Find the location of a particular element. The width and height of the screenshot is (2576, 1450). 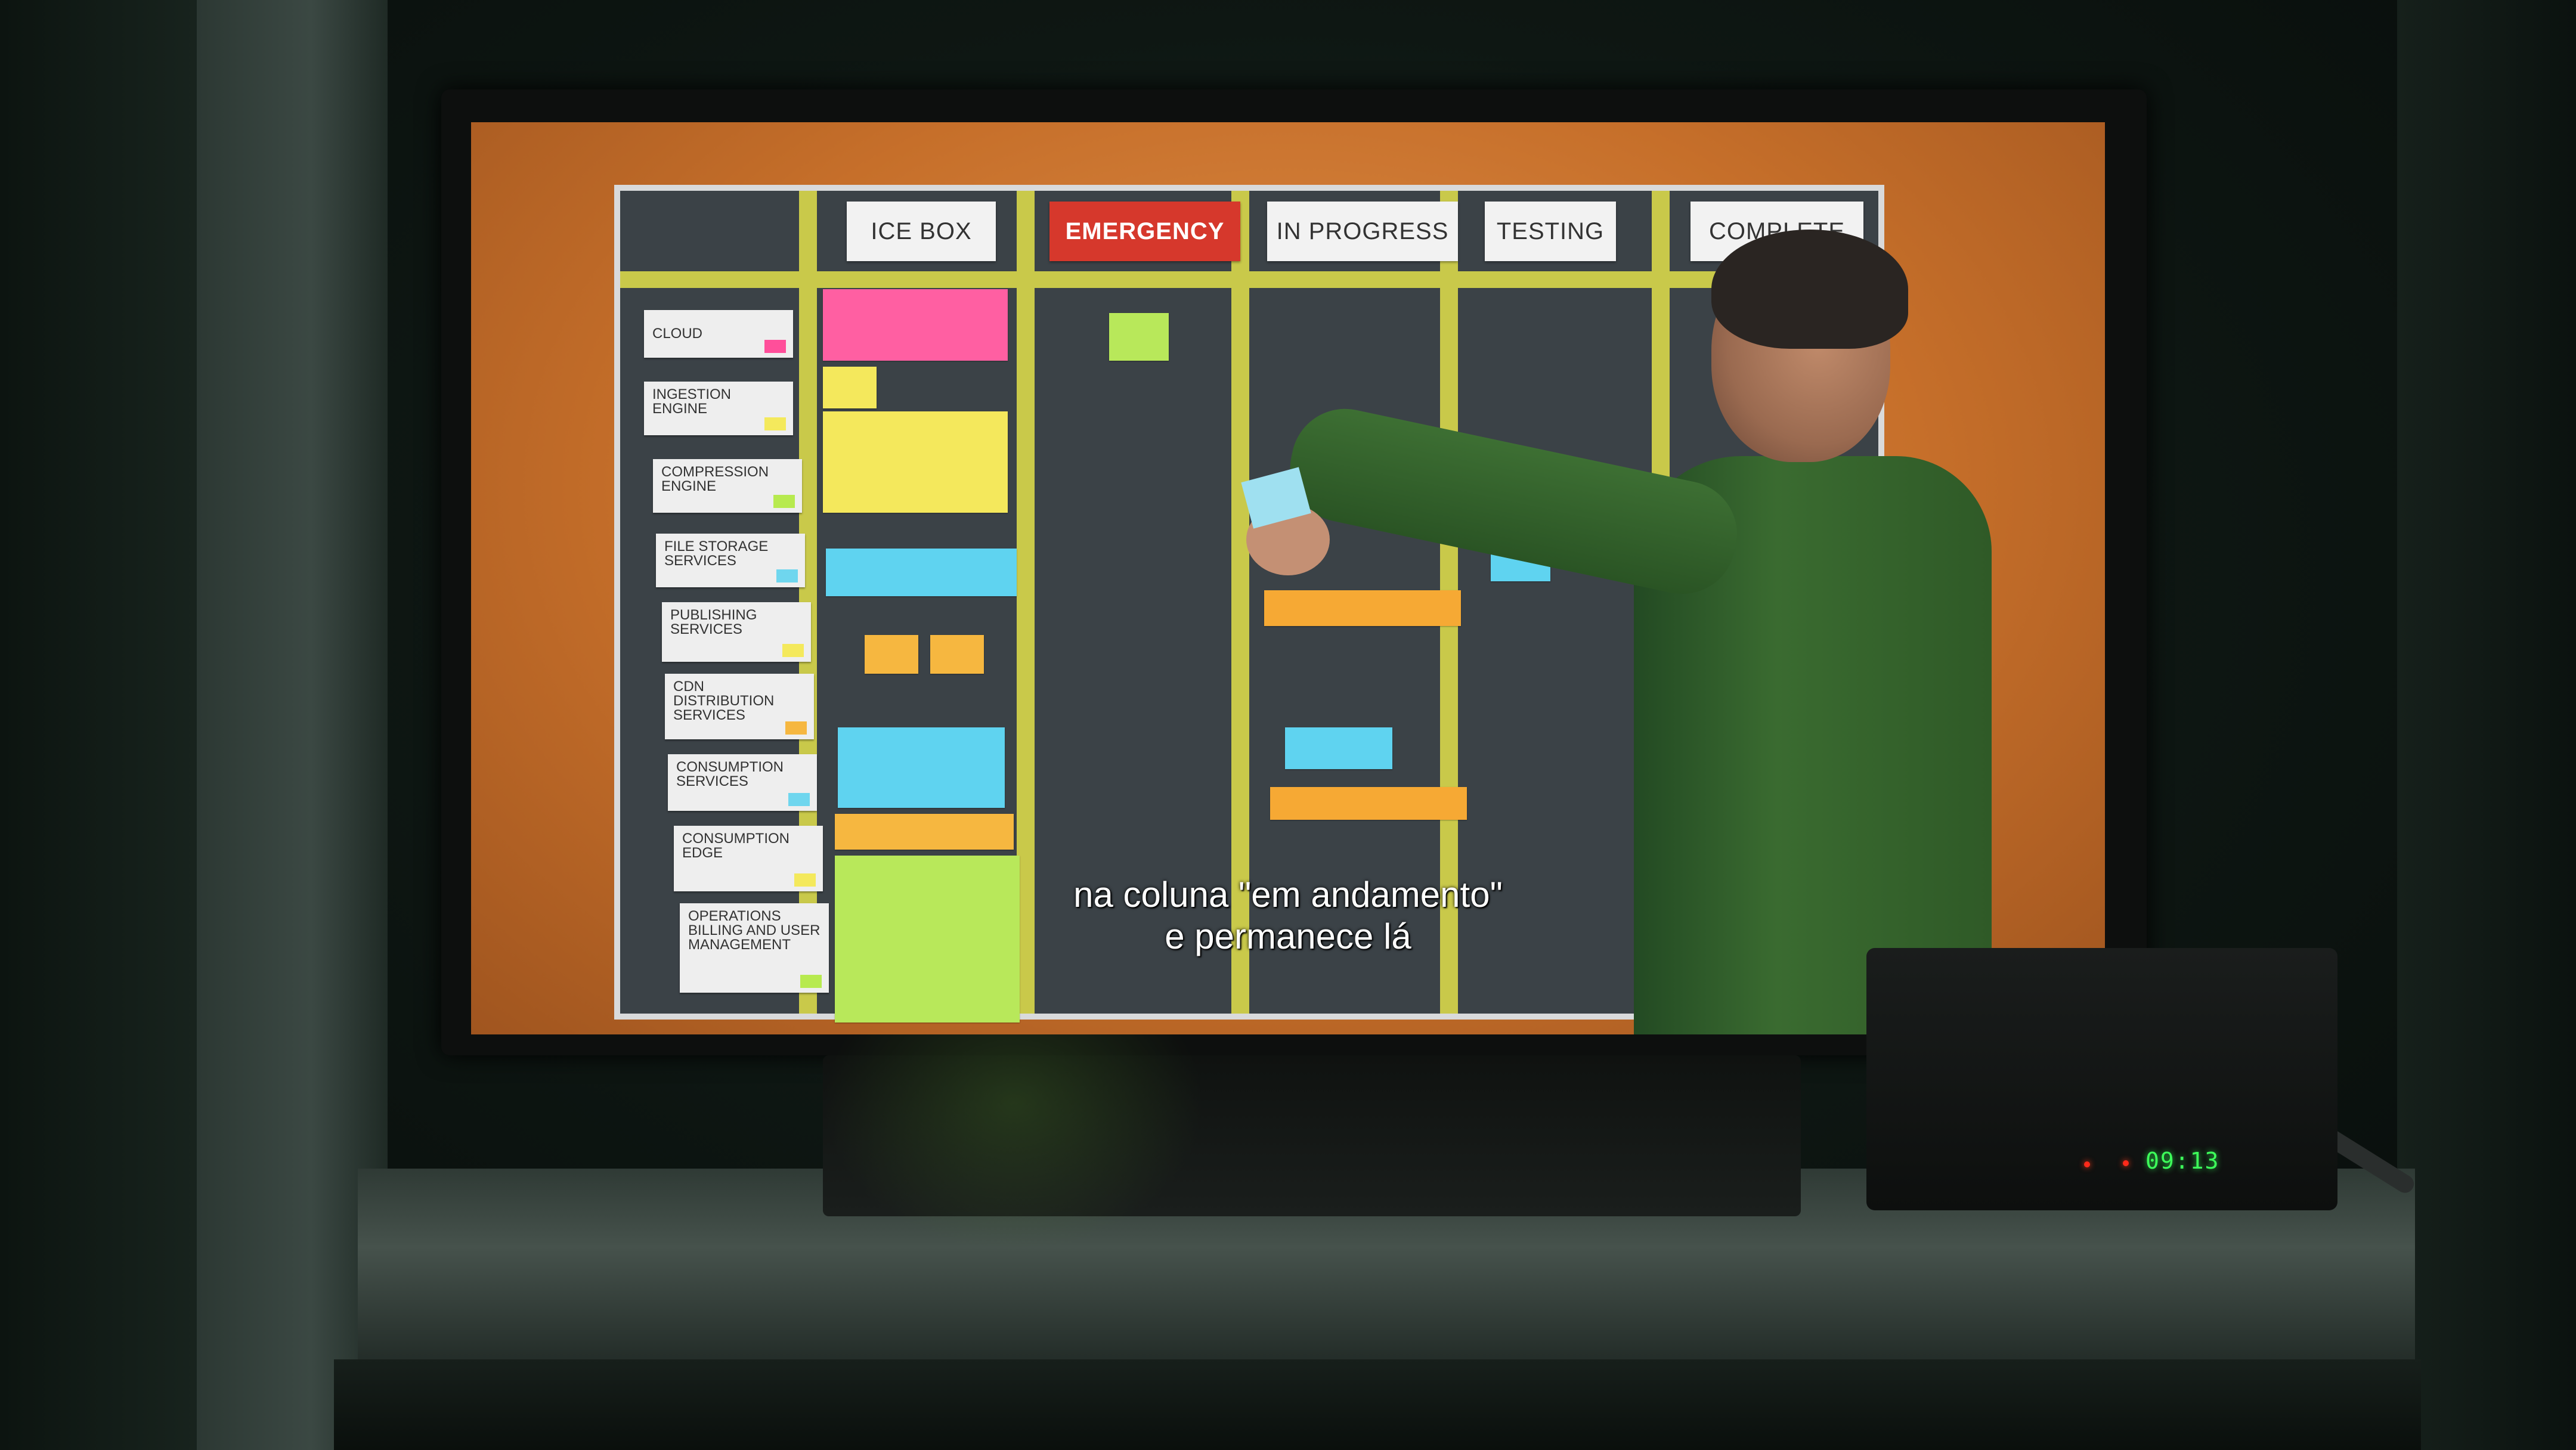

lane-label-ingestion: INGESTION ENGINE is located at coordinates (718, 408).